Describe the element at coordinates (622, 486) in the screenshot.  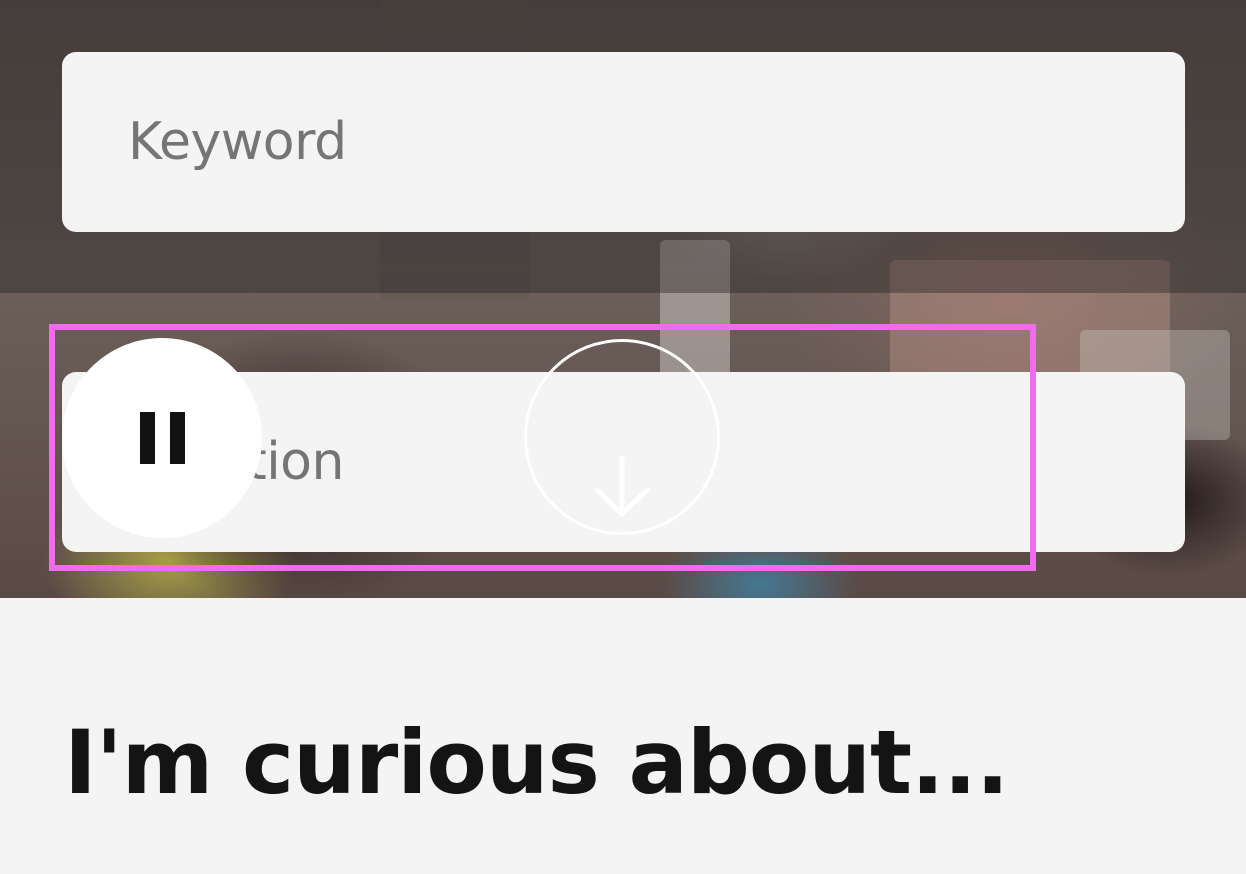
I see `arrow-down-icon` at that location.